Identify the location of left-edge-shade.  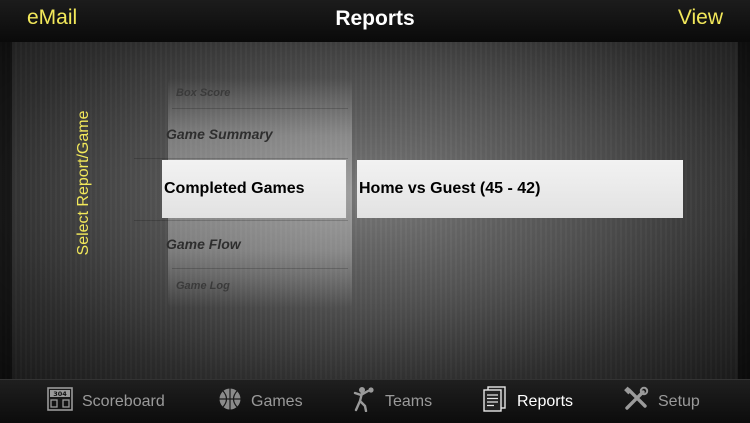
(6, 210).